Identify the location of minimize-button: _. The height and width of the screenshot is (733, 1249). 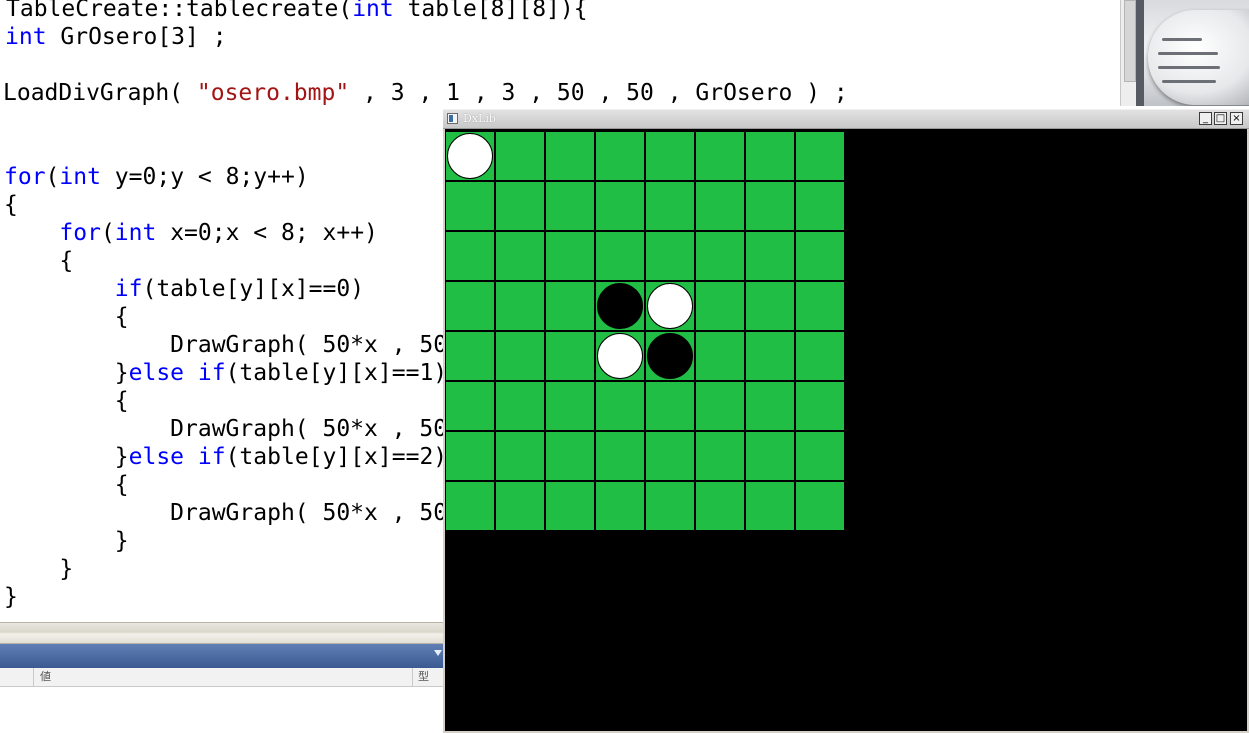
(1205, 118).